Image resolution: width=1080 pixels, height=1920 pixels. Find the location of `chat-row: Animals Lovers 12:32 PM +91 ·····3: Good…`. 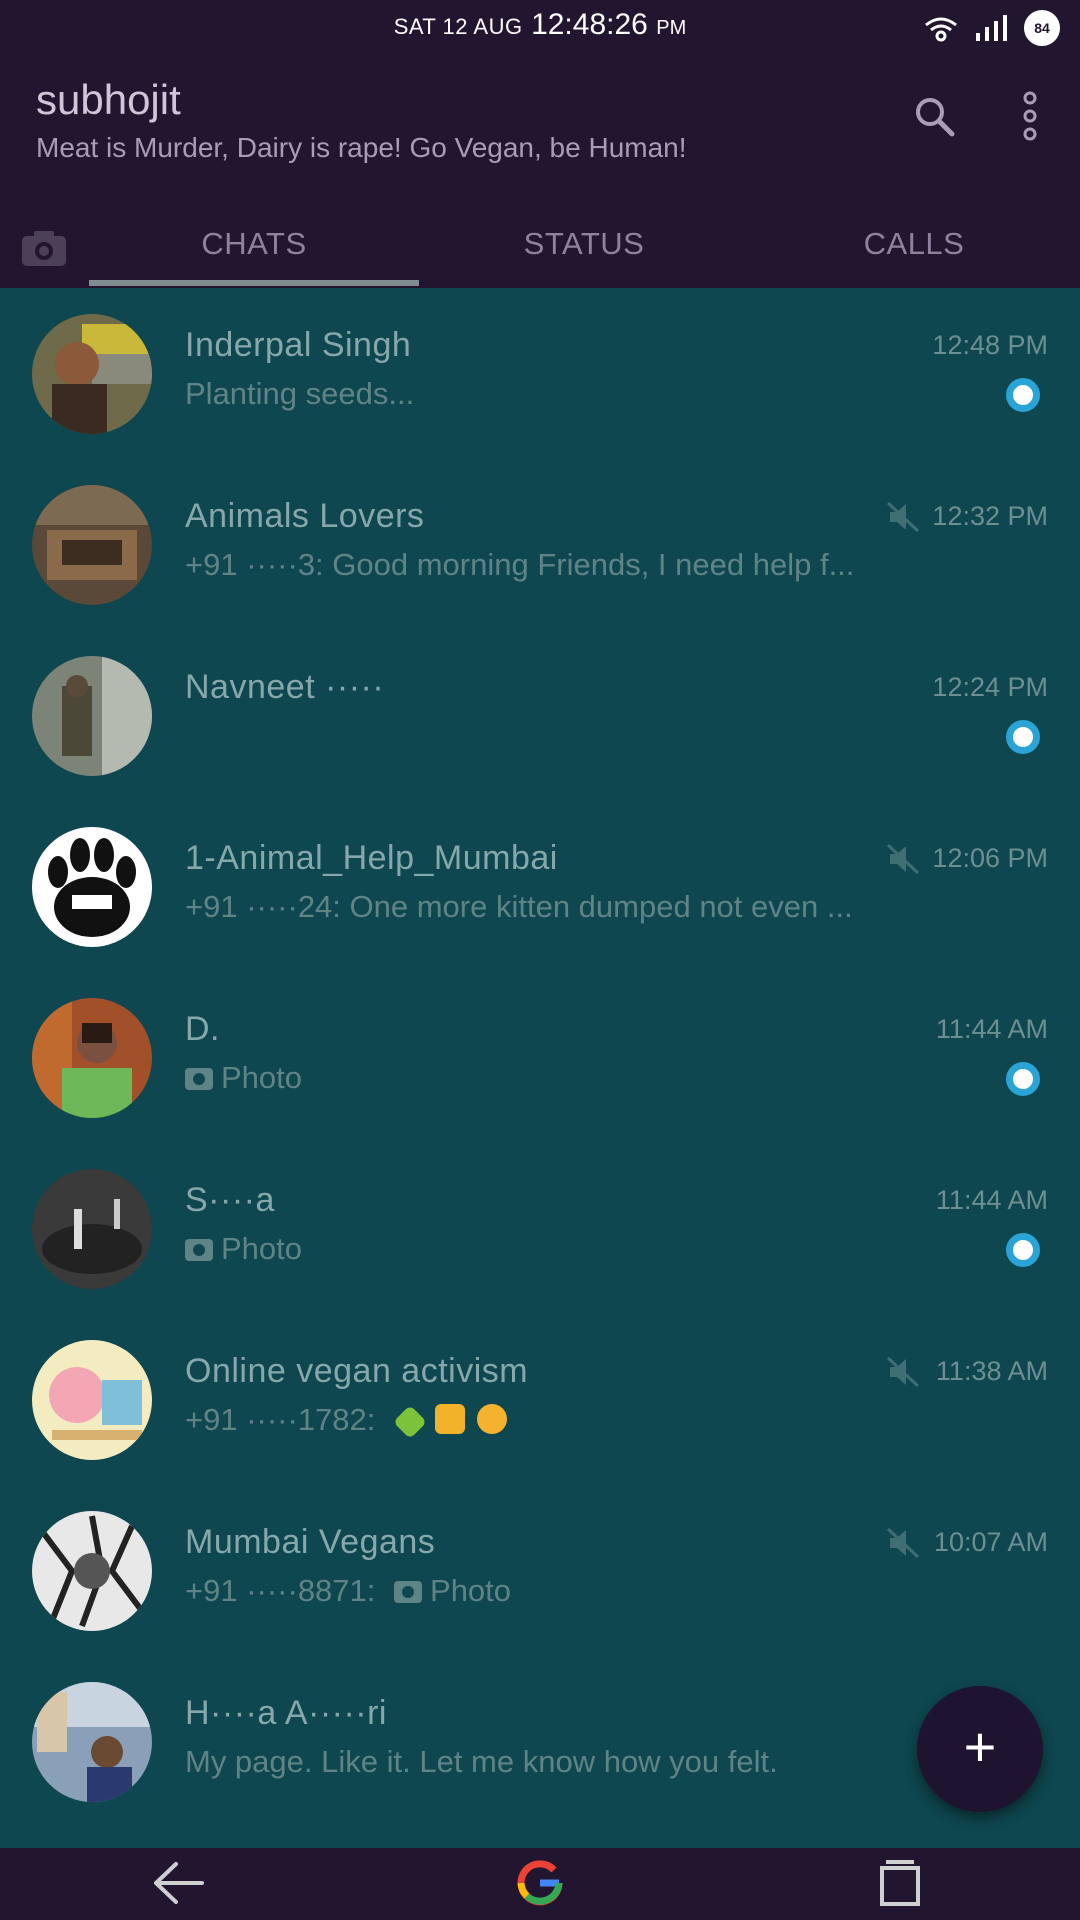

chat-row: Animals Lovers 12:32 PM +91 ·····3: Good… is located at coordinates (540, 544).